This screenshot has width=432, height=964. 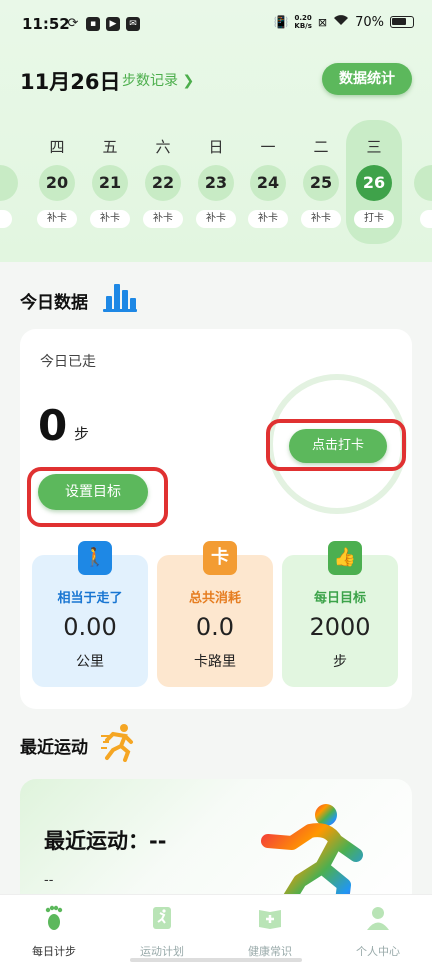 What do you see at coordinates (215, 627) in the screenshot?
I see `stat-value: 0.0` at bounding box center [215, 627].